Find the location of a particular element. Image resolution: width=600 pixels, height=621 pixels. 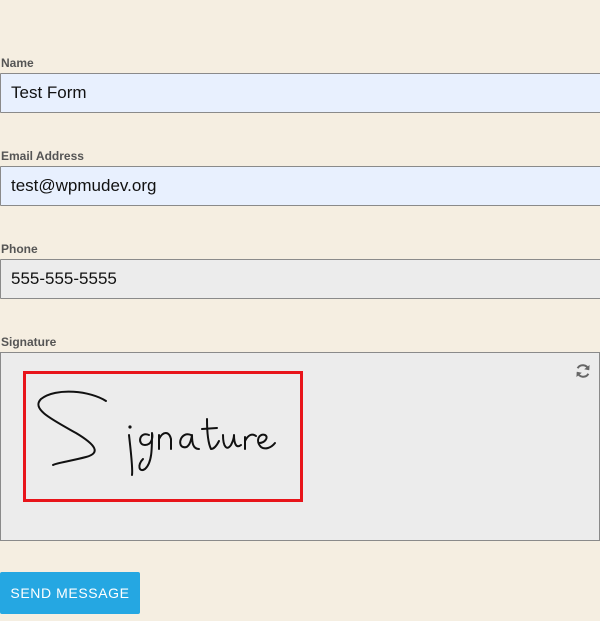

signature-drawing is located at coordinates (156, 433).